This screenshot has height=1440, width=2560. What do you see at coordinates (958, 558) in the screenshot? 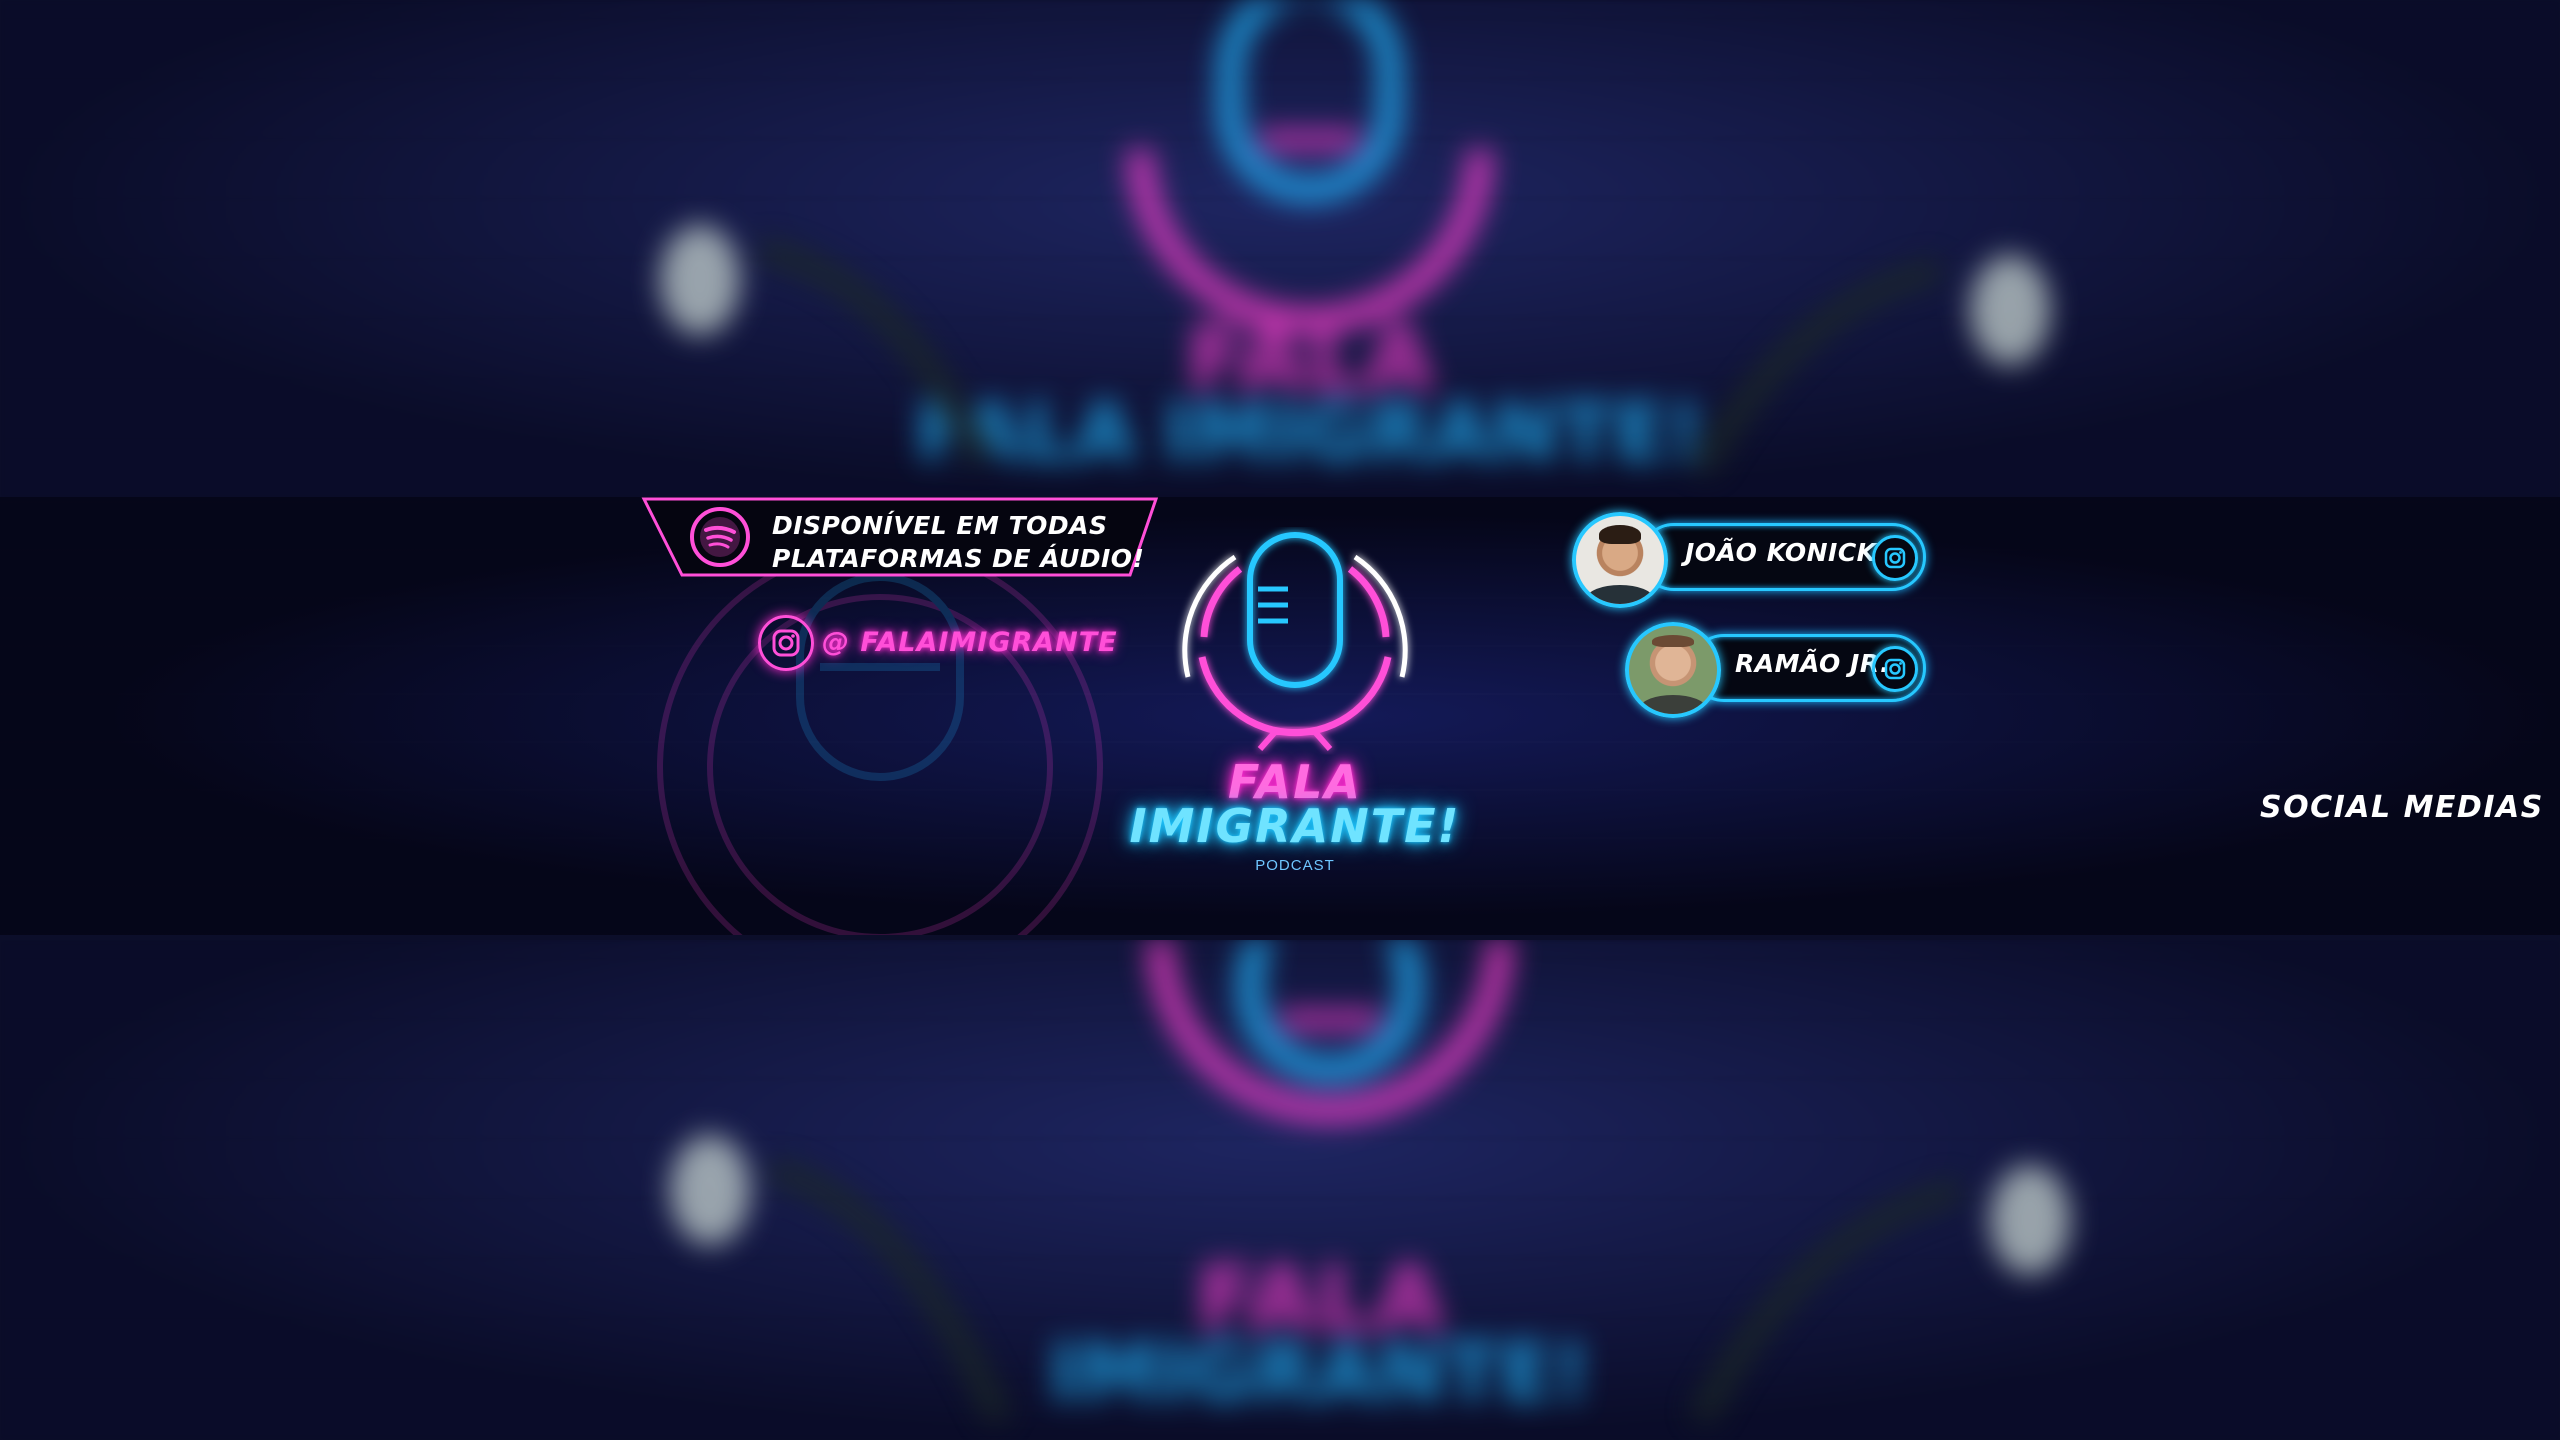
I see `availability-line2: PLATAFORMAS DE ÁUDIO!` at bounding box center [958, 558].